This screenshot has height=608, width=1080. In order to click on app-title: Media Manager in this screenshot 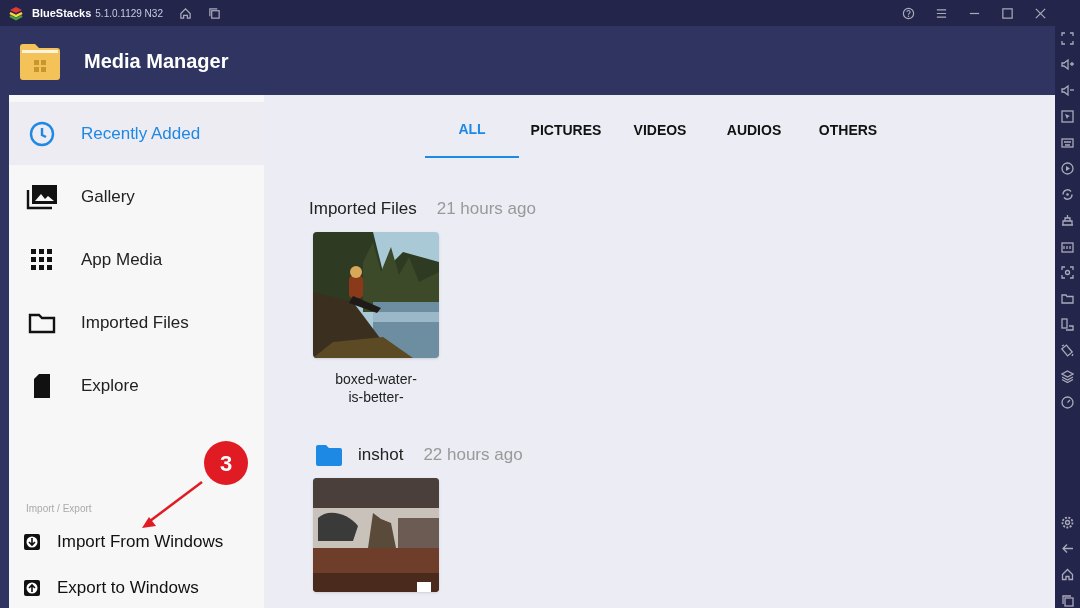, I will do `click(156, 61)`.